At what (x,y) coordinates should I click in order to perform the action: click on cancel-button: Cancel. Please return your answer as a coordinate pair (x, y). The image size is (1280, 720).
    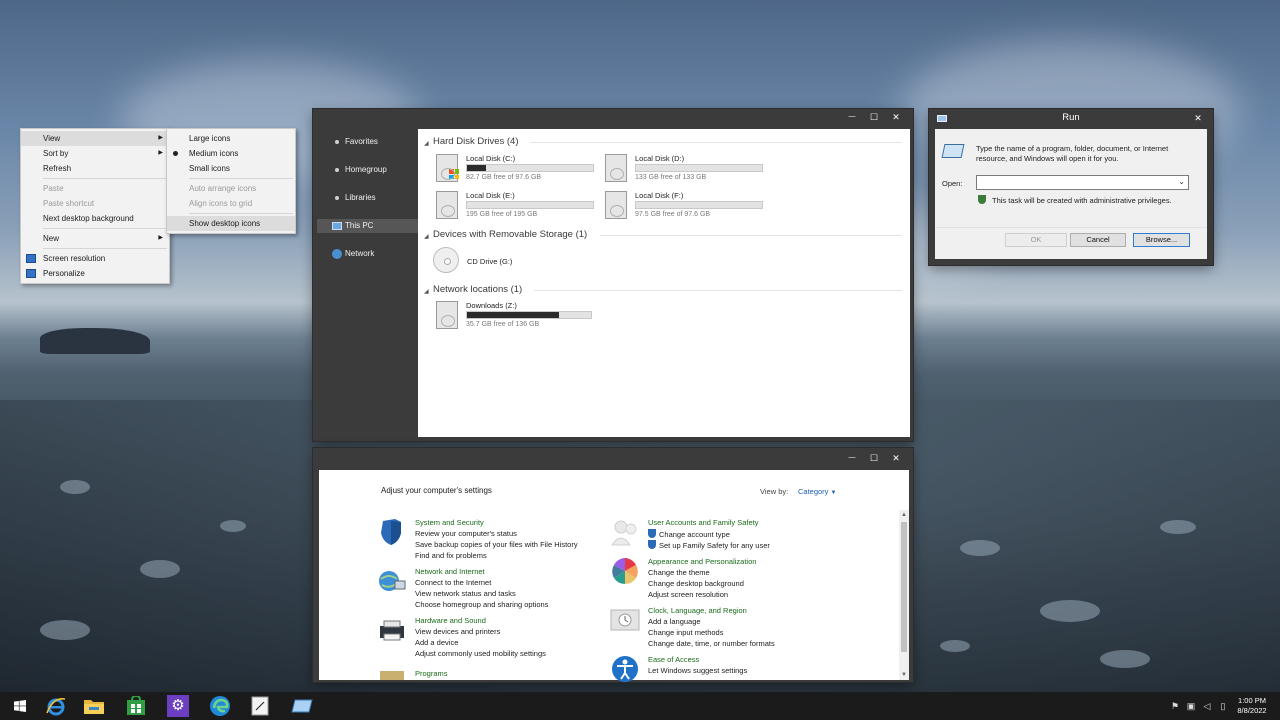
    Looking at the image, I should click on (1098, 240).